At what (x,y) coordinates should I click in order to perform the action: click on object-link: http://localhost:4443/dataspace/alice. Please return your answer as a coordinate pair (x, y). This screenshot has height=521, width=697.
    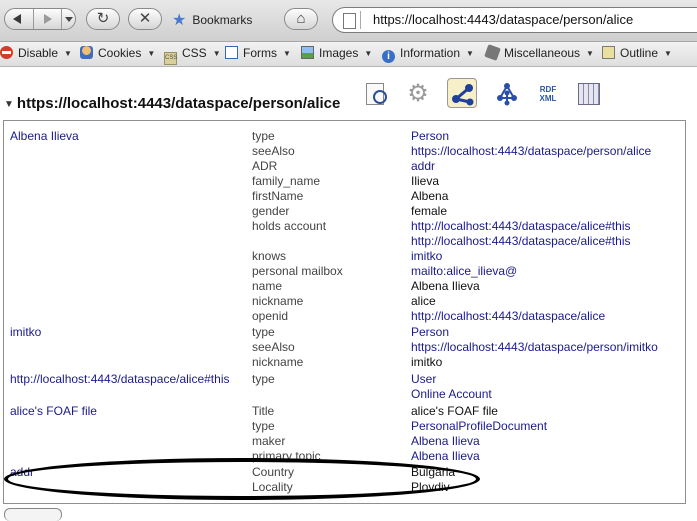
    Looking at the image, I should click on (508, 316).